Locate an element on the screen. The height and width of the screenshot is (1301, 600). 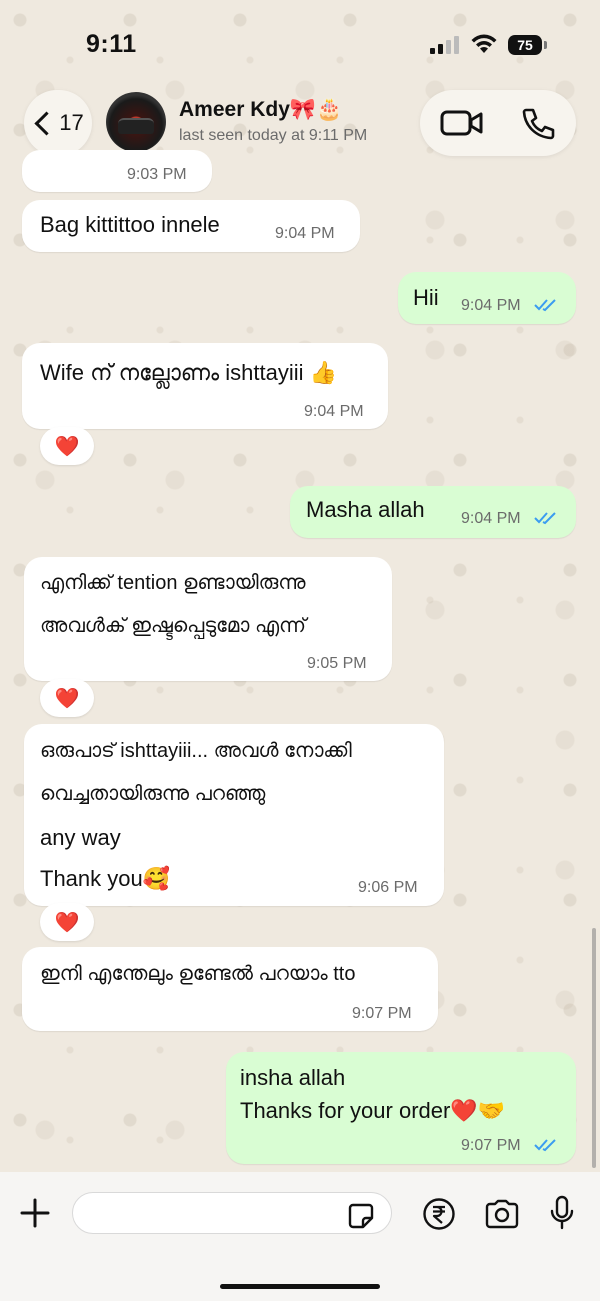
cellular-signal-icon is located at coordinates (446, 45).